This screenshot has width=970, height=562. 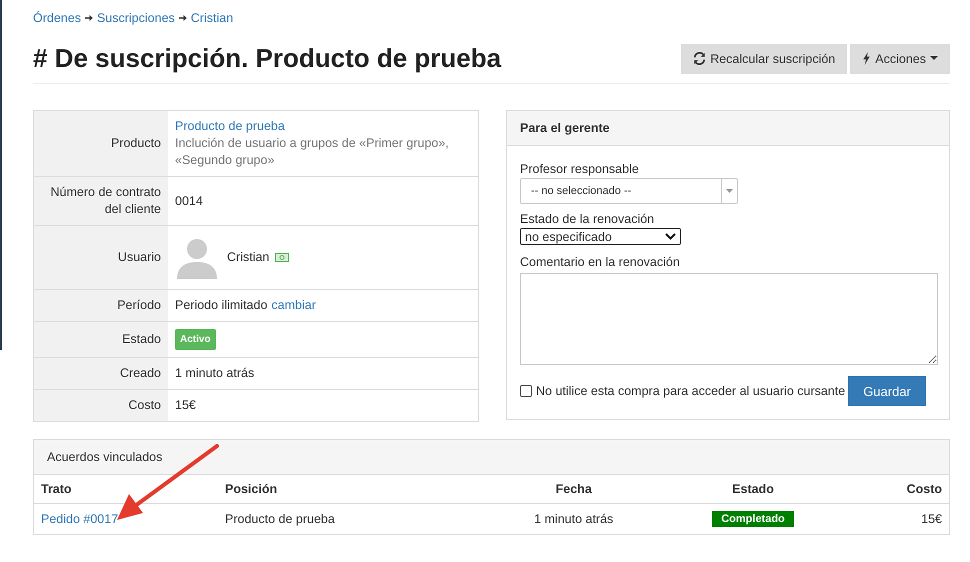 I want to click on deal-link: Pedido #0017, so click(x=79, y=519).